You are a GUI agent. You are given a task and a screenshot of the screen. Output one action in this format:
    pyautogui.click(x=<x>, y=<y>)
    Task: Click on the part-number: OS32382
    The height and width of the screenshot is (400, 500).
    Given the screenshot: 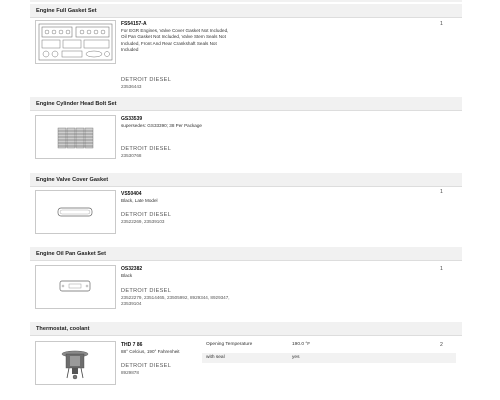 What is the action you would take?
    pyautogui.click(x=131, y=269)
    